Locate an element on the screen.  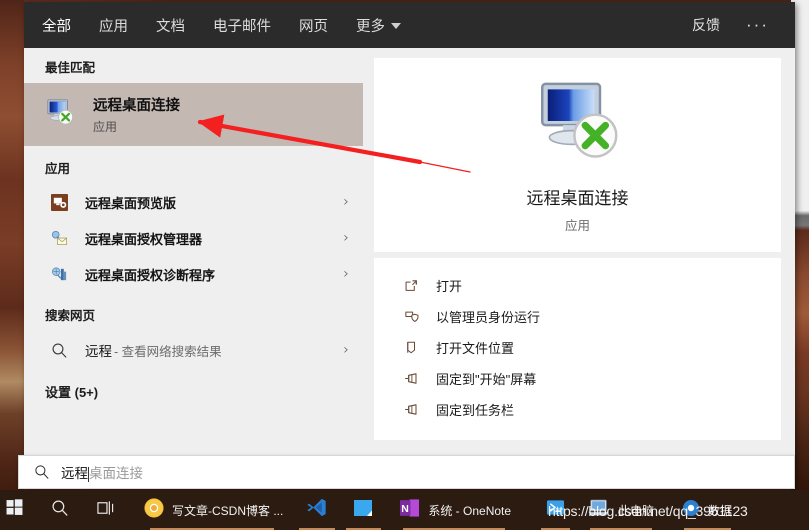
action-label: 固定到"开始"屏幕 is located at coordinates (486, 379).